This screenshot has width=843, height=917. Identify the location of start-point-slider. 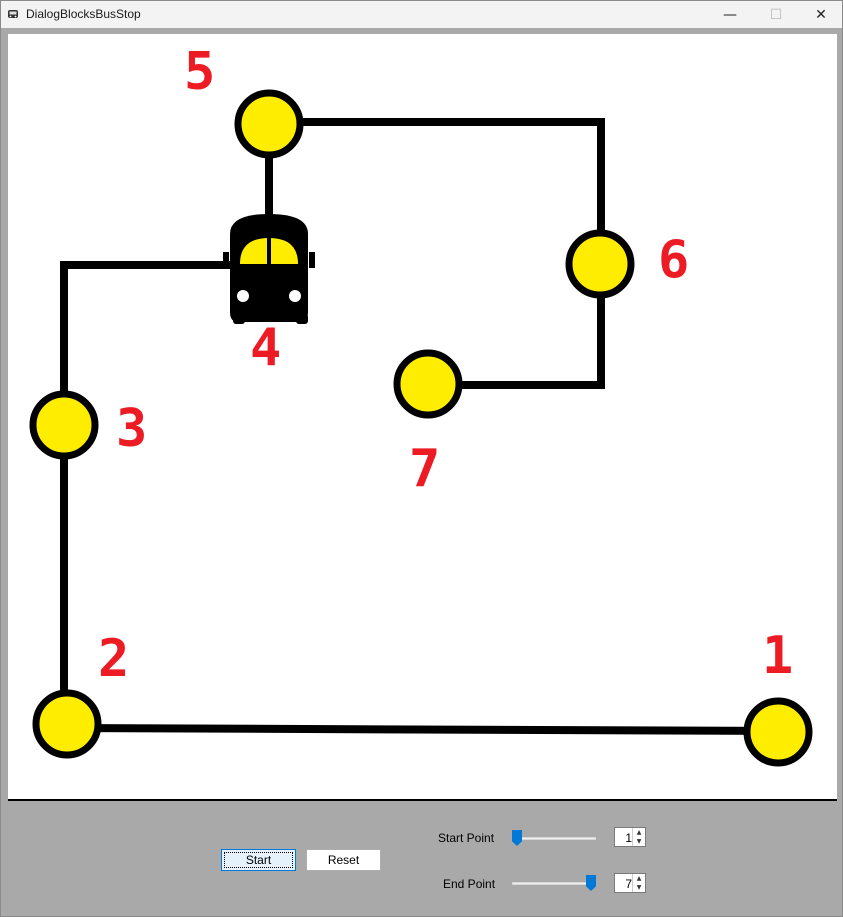
(554, 838).